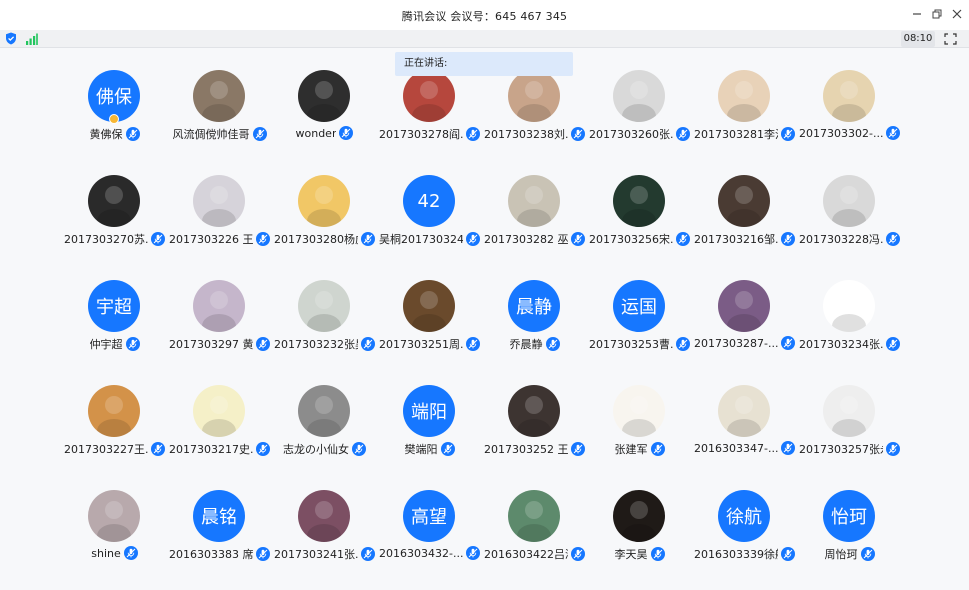  Describe the element at coordinates (744, 120) in the screenshot. I see `participant-tile: 2017303281李治` at that location.